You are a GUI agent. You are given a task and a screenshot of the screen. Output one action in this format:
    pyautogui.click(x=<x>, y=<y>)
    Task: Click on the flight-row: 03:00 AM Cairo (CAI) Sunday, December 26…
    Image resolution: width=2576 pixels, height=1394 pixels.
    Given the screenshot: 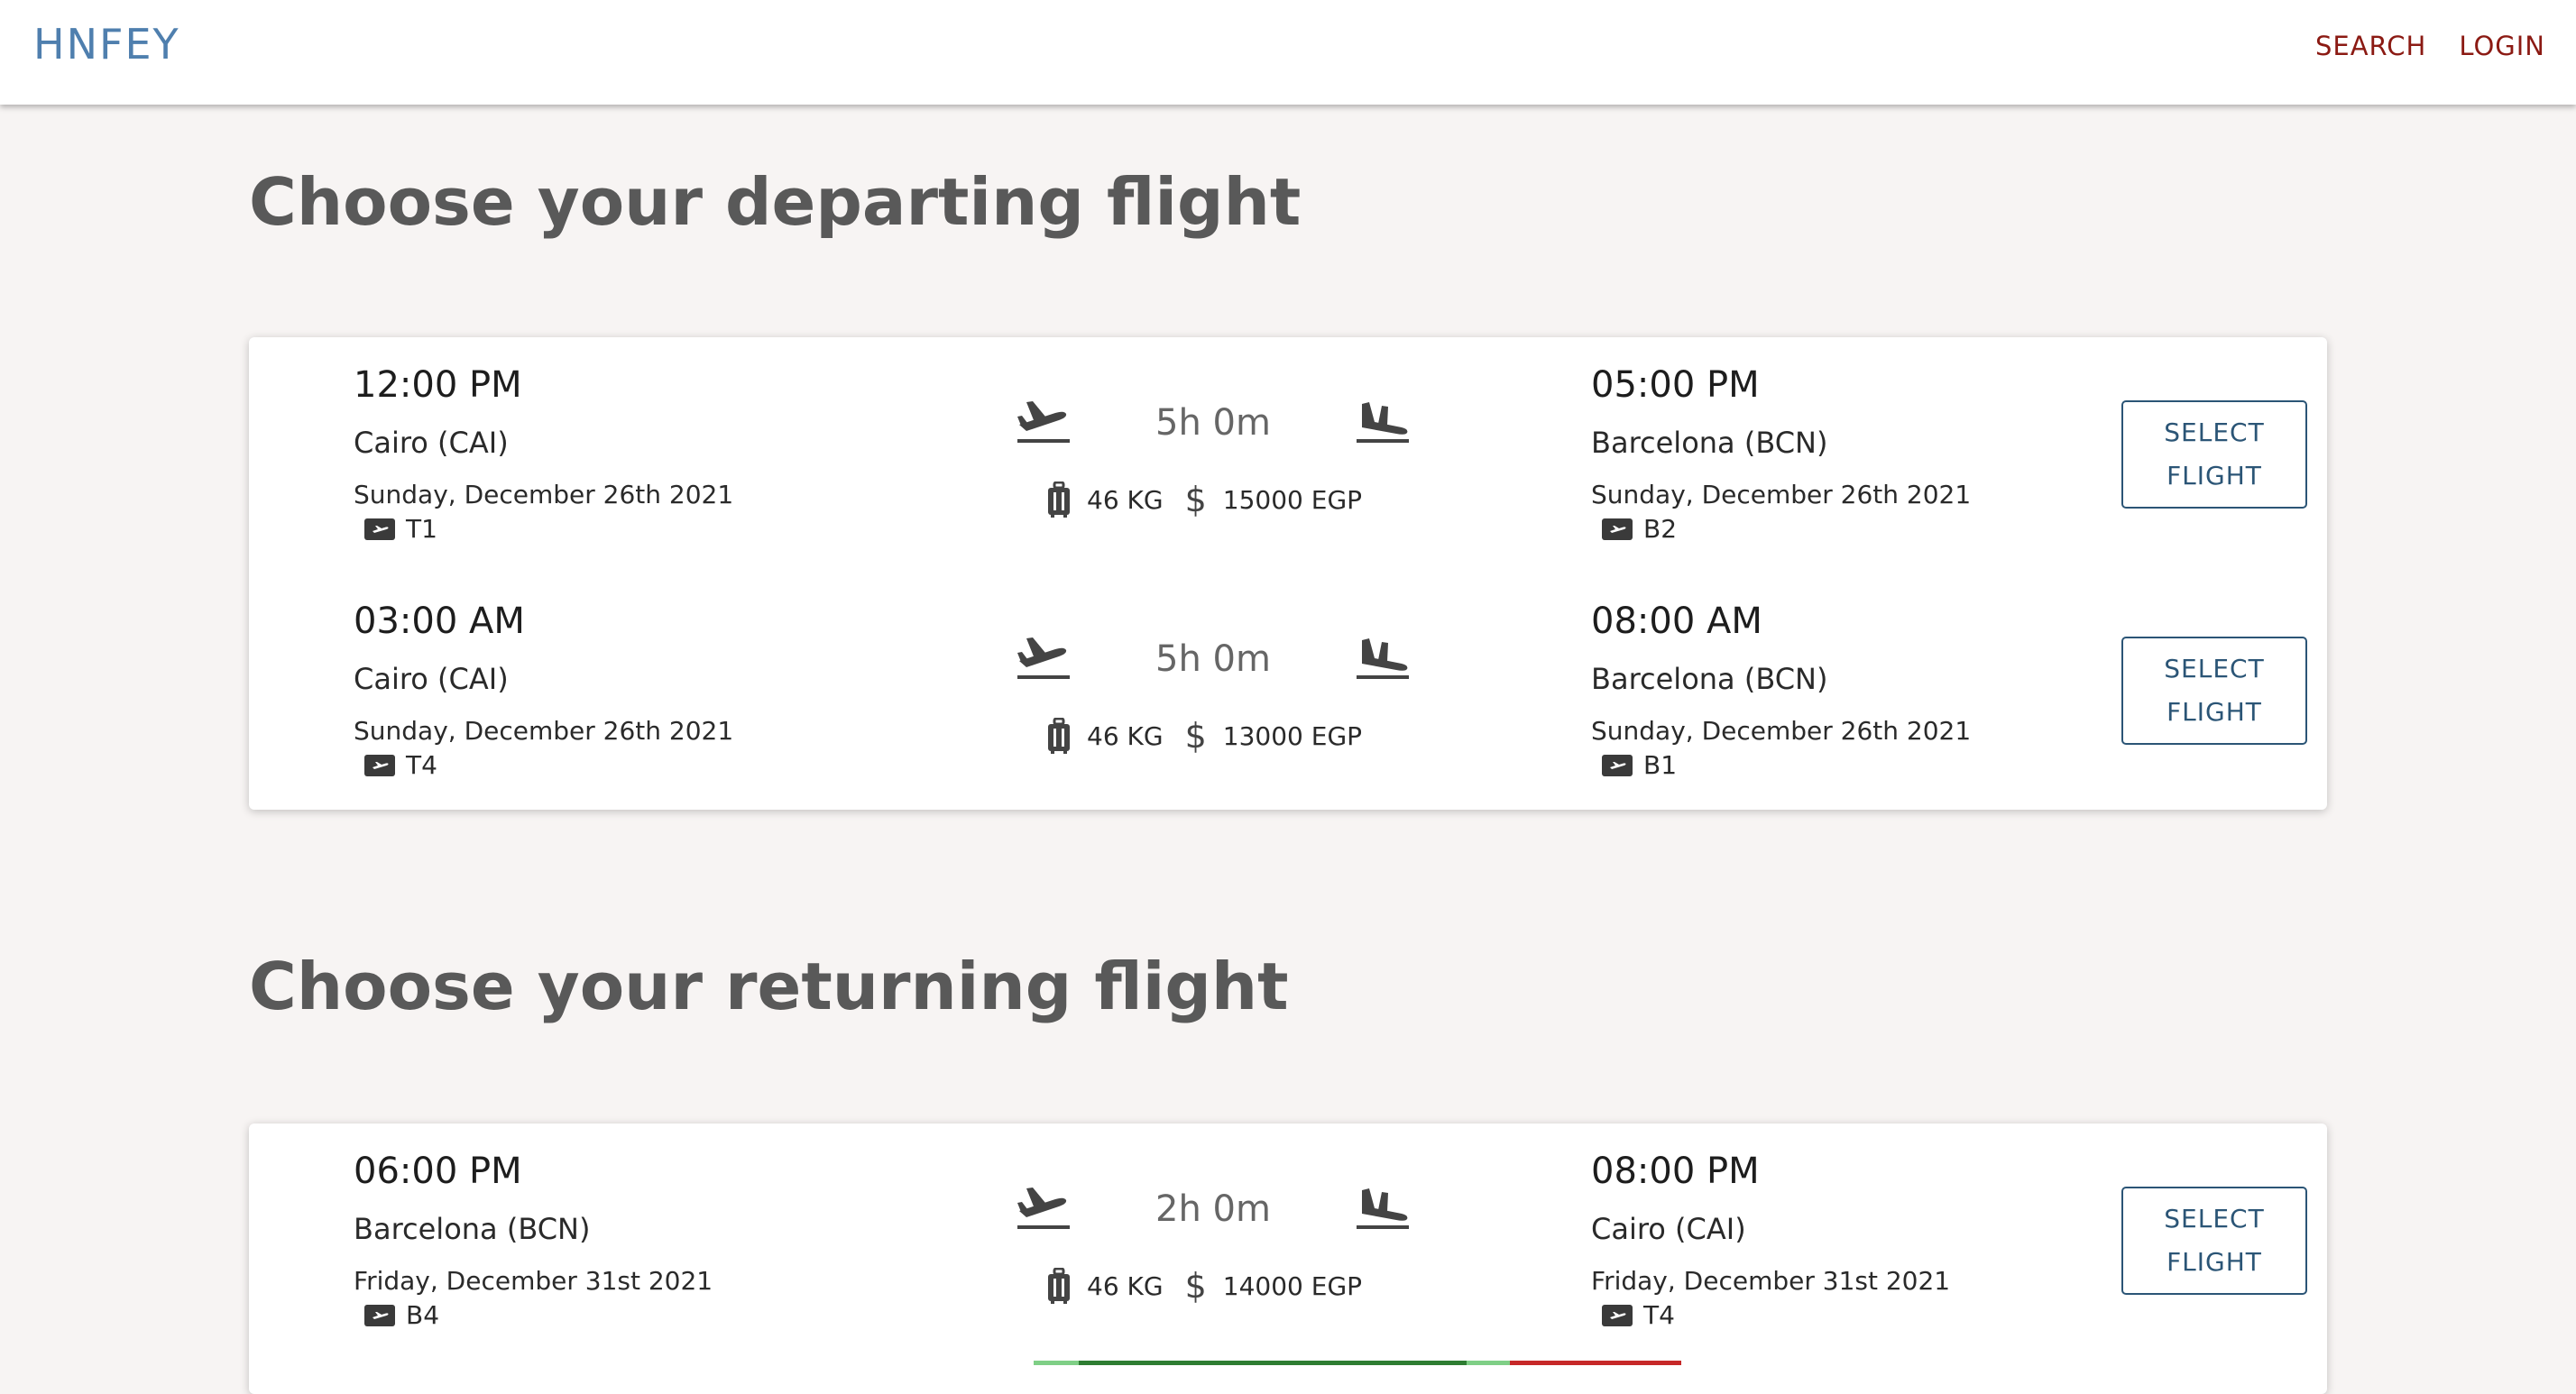 What is the action you would take?
    pyautogui.click(x=1288, y=692)
    